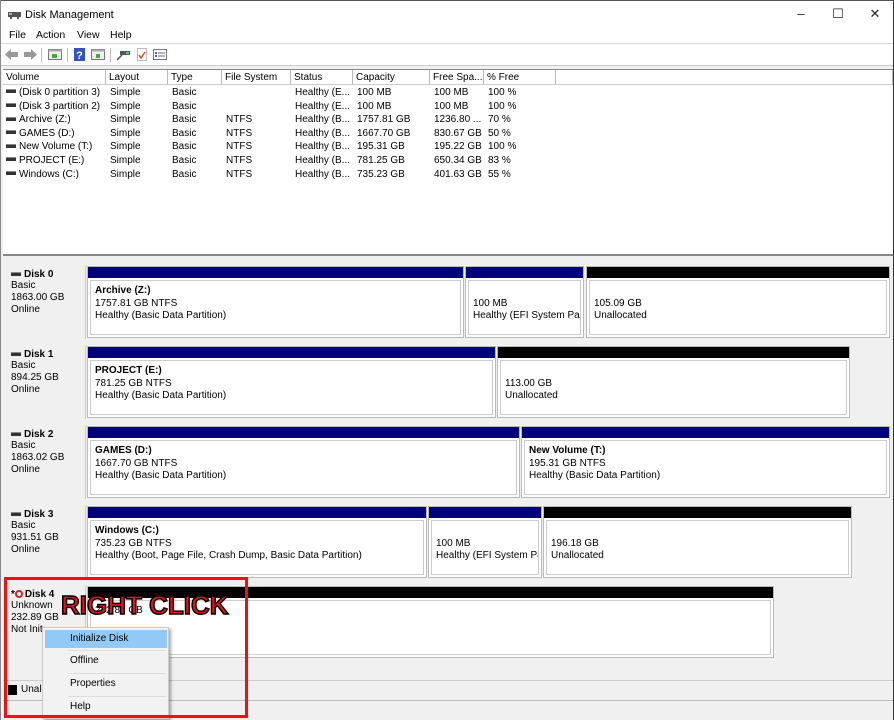  I want to click on unallocated-partition: 105.09 GB Unallocated, so click(738, 302).